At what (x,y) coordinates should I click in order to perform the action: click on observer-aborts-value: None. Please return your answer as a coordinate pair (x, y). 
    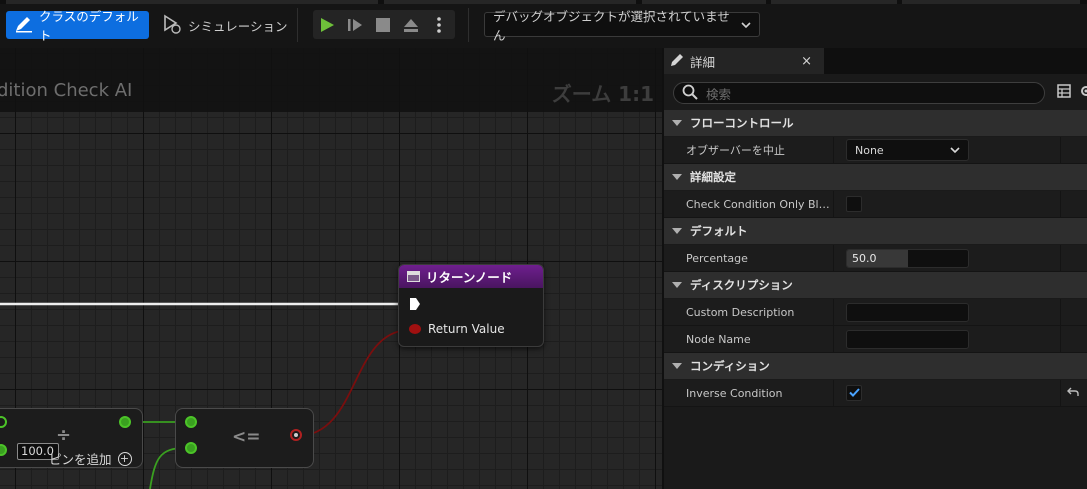
    Looking at the image, I should click on (869, 150).